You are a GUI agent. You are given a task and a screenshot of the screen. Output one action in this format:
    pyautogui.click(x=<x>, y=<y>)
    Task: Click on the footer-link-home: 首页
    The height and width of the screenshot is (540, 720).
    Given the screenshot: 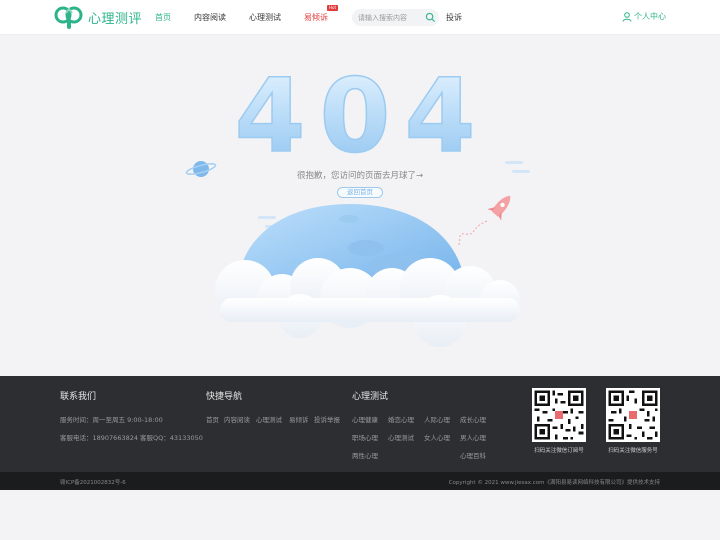 What is the action you would take?
    pyautogui.click(x=212, y=419)
    